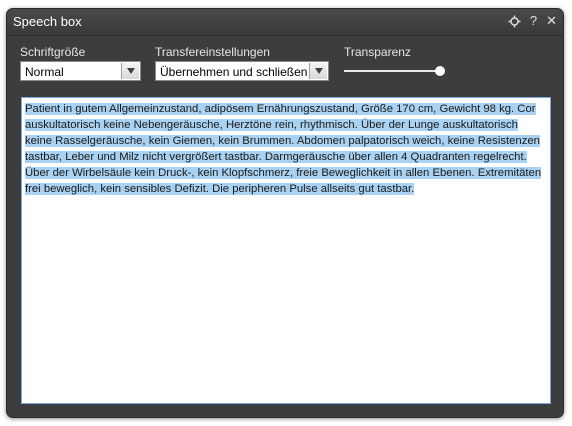  What do you see at coordinates (212, 52) in the screenshot?
I see `transfer-settings-label: Transfereinstellungen` at bounding box center [212, 52].